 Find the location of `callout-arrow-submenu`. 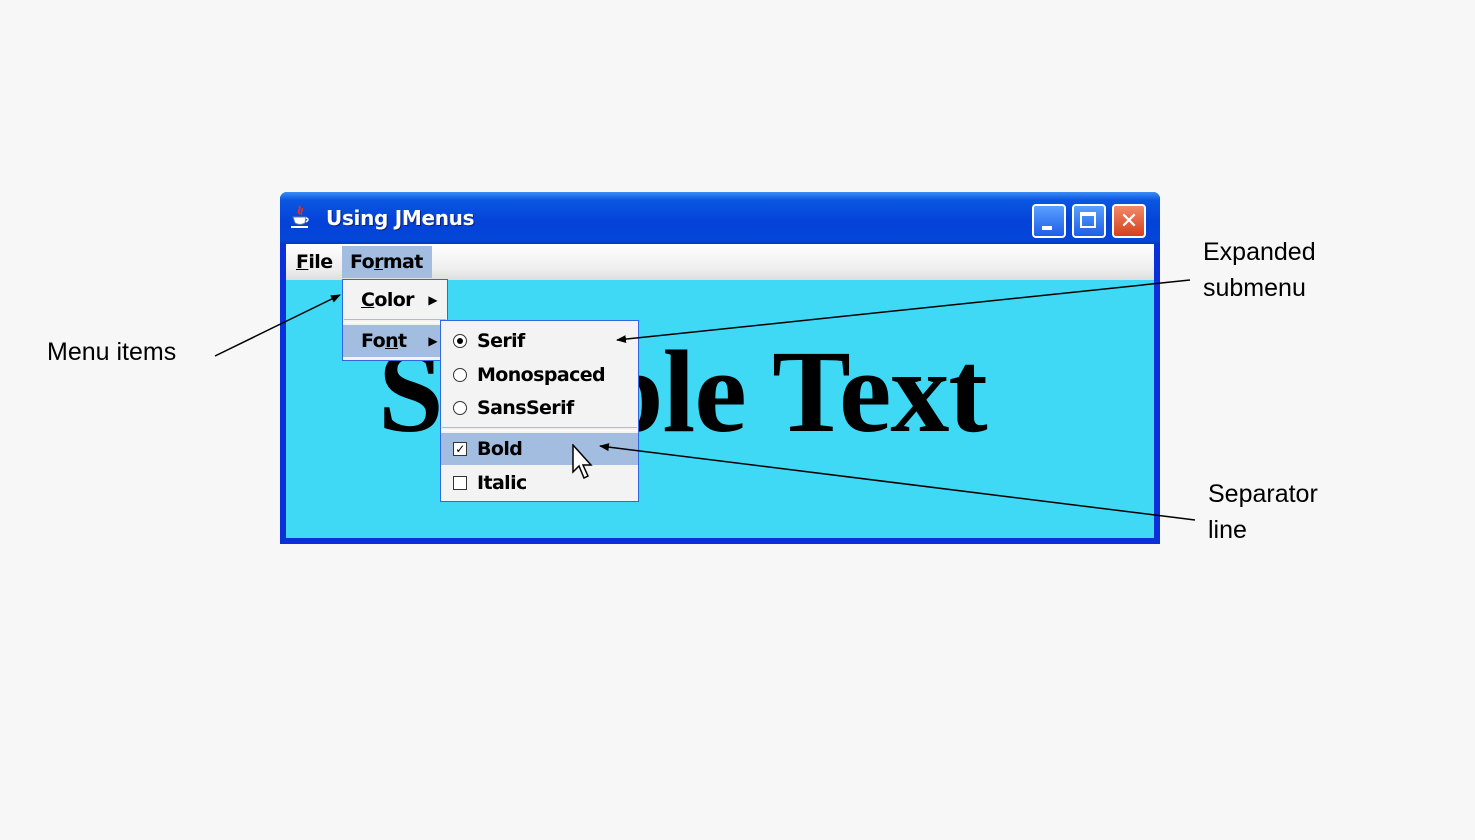

callout-arrow-submenu is located at coordinates (903, 311).